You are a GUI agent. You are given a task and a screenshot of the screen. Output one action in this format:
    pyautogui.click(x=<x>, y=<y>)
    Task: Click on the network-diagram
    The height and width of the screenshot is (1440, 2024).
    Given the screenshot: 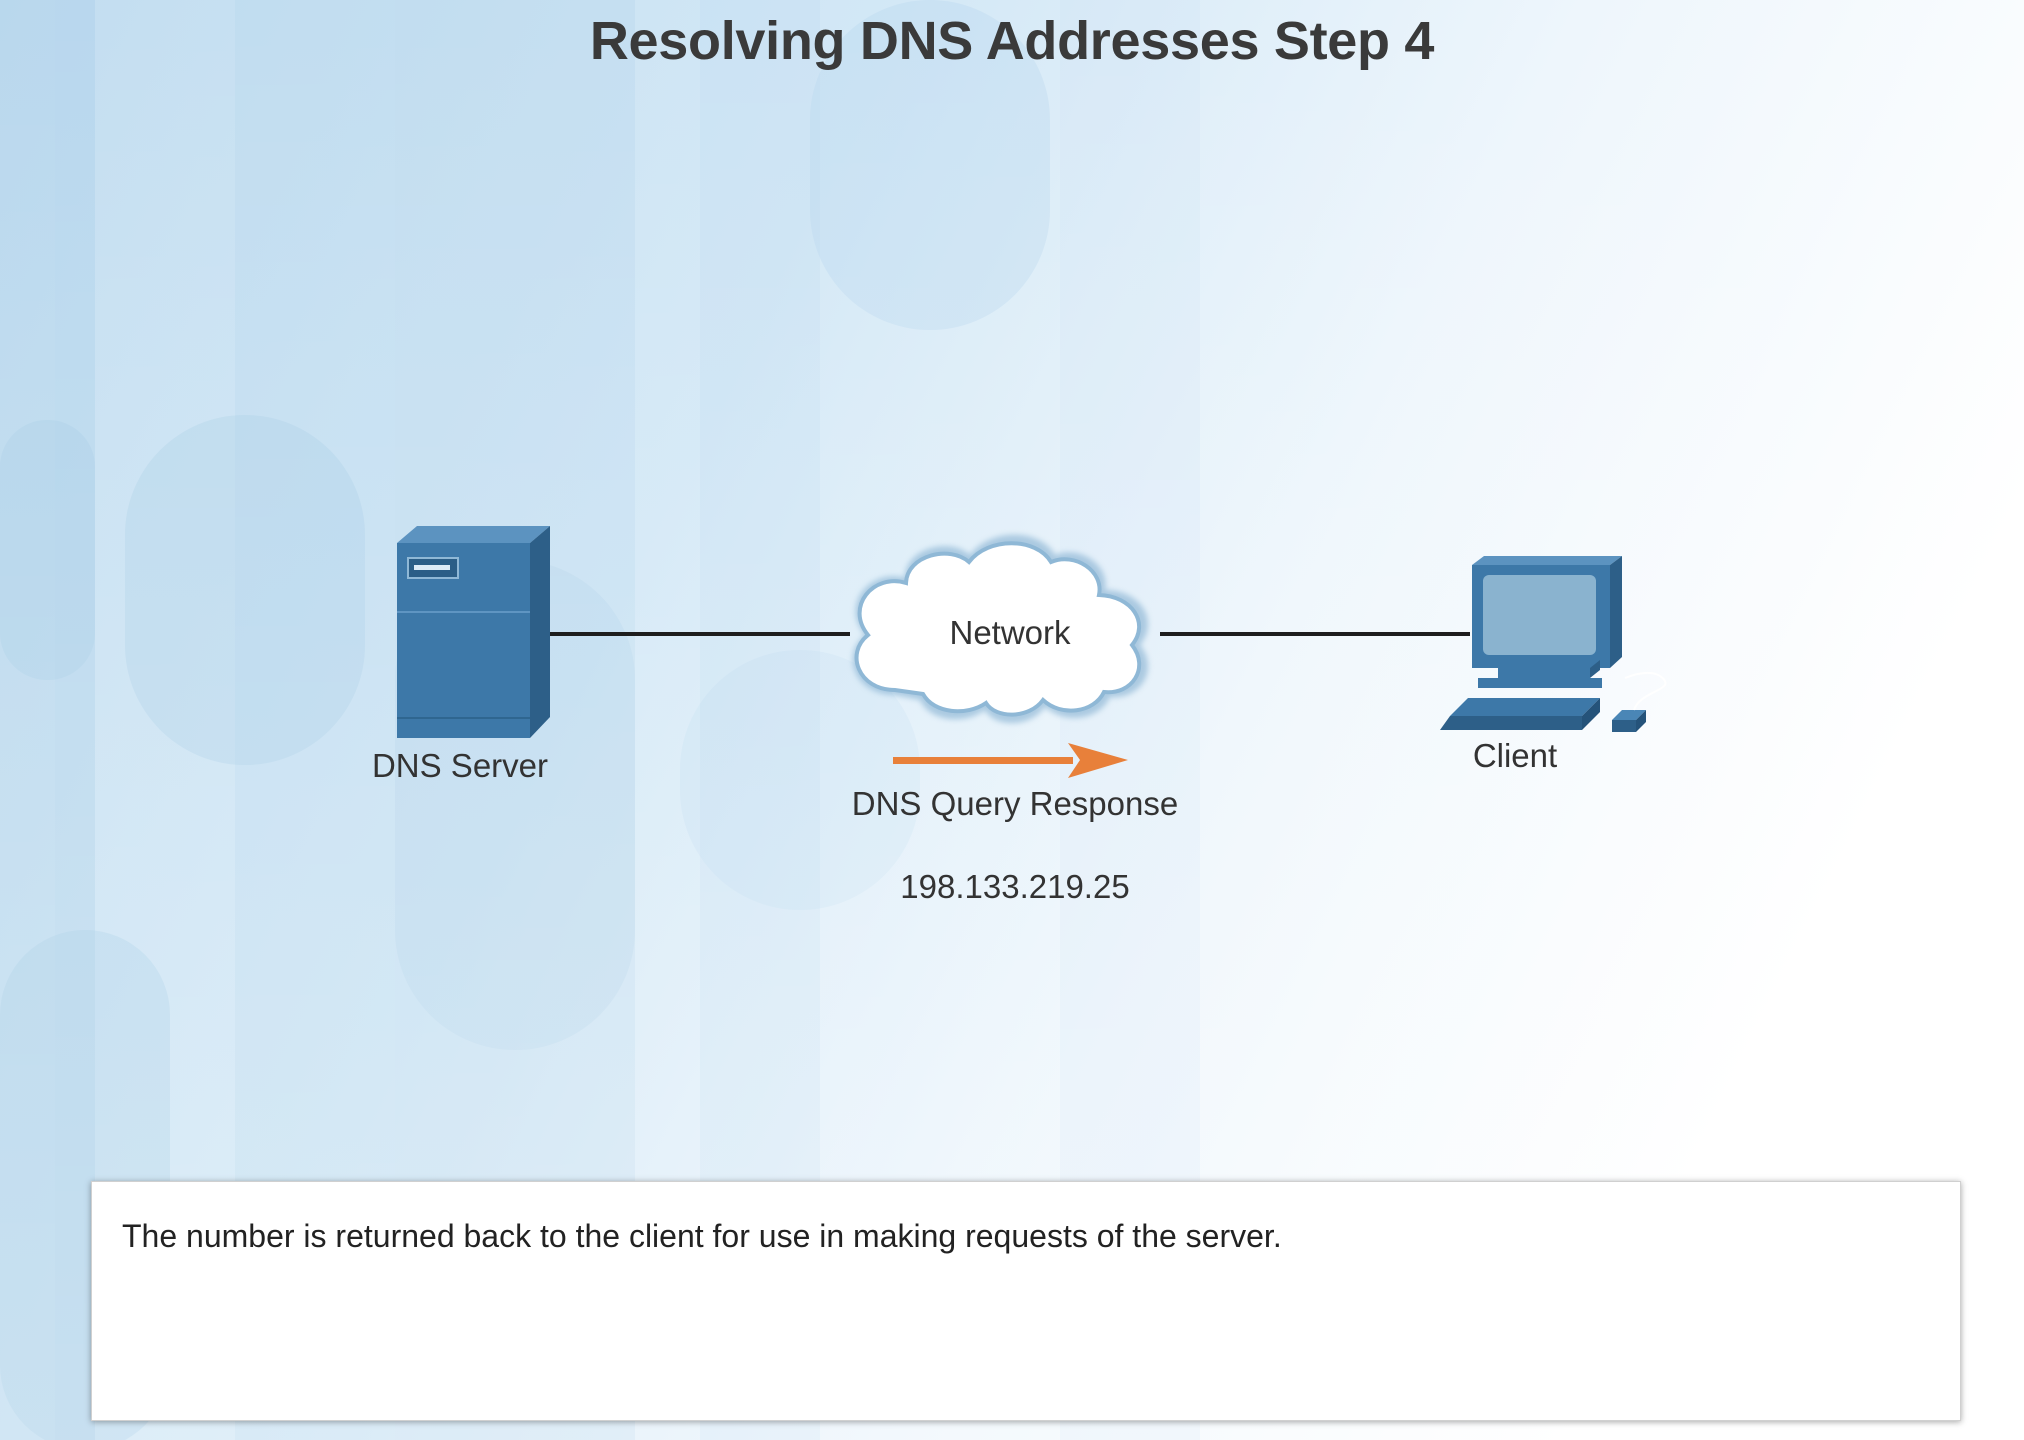 What is the action you would take?
    pyautogui.click(x=1032, y=652)
    